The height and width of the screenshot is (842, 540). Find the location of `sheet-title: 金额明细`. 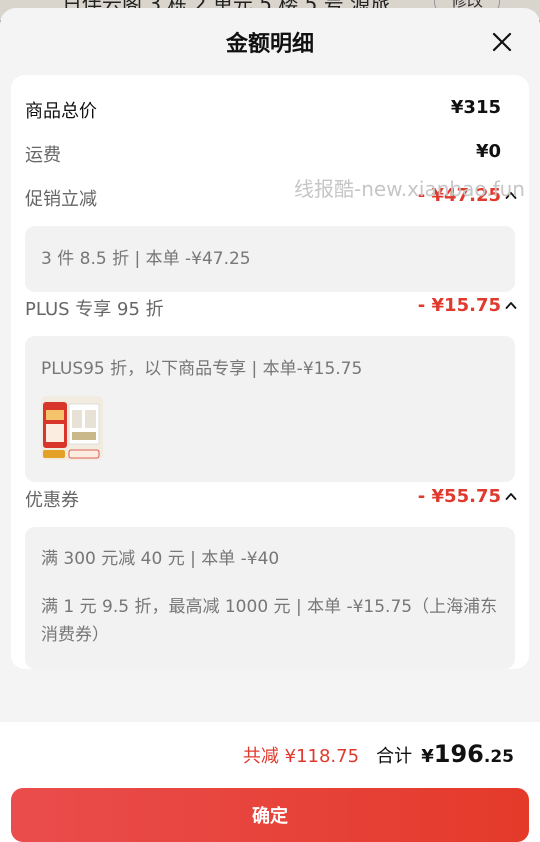

sheet-title: 金额明细 is located at coordinates (269, 44).